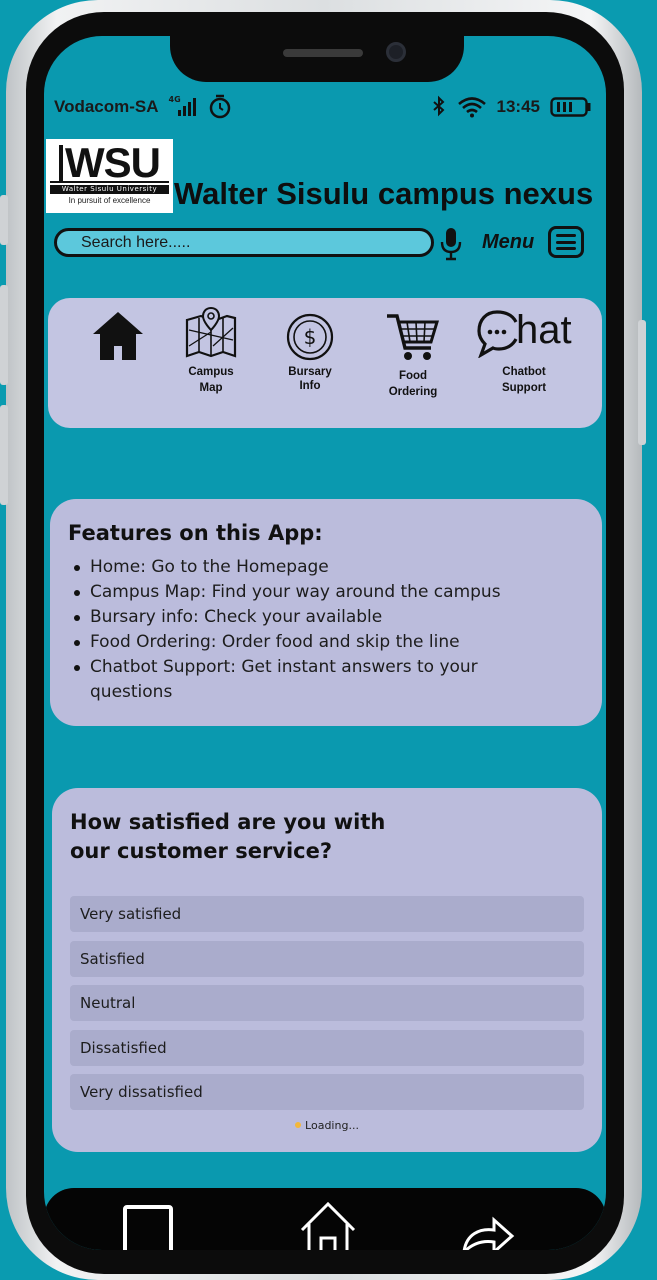 The width and height of the screenshot is (657, 1280). Describe the element at coordinates (327, 914) in the screenshot. I see `survey-option: Very satisfied` at that location.